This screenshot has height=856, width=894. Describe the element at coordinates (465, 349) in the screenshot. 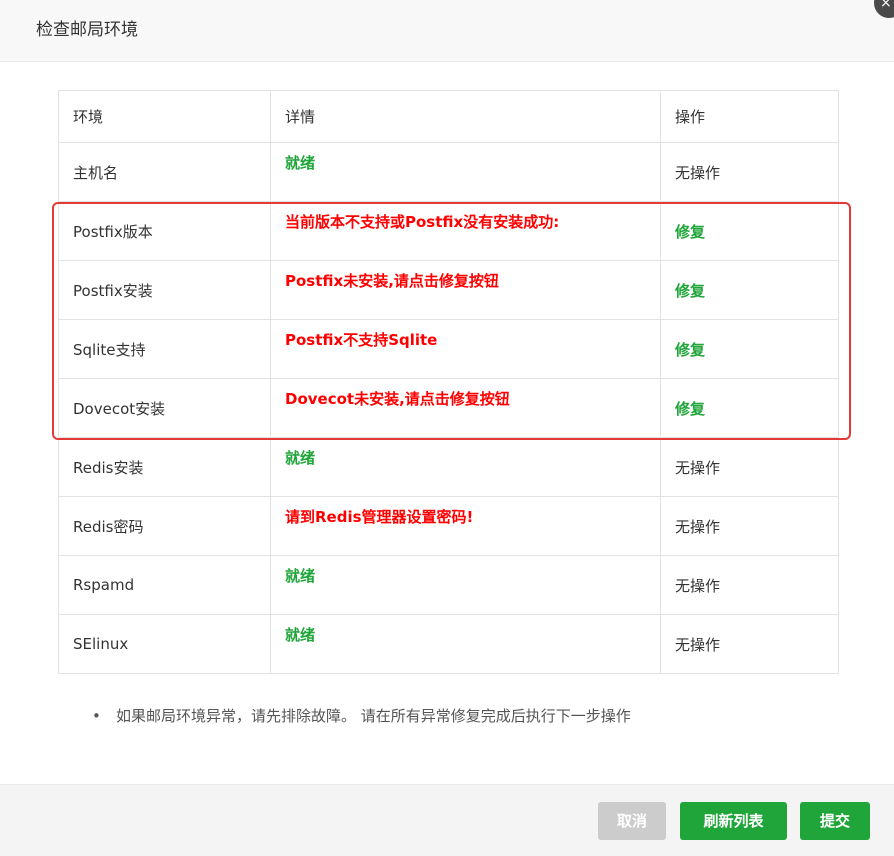

I see `detail-cell: Postfix不支持Sqlite` at that location.